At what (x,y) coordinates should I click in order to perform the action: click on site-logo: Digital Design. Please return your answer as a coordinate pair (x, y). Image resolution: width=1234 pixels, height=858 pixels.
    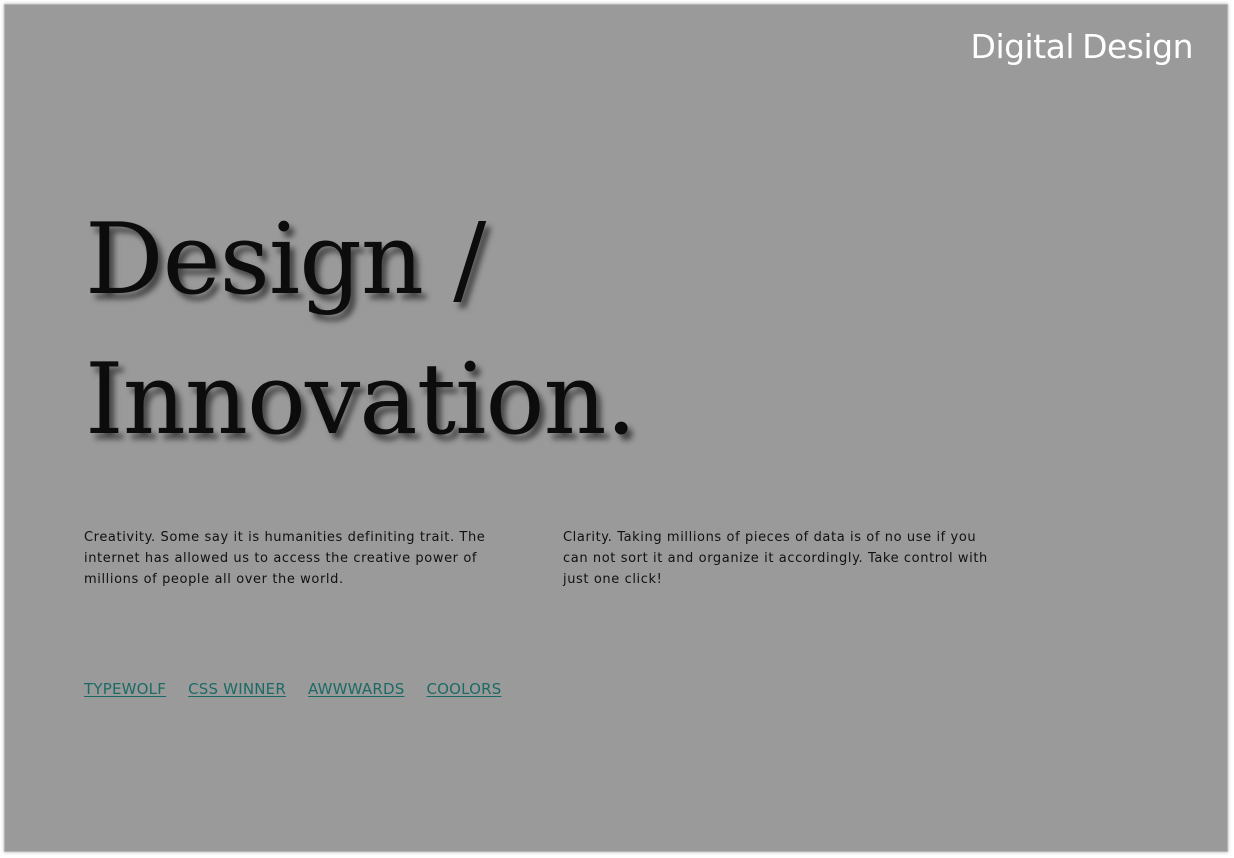
    Looking at the image, I should click on (1082, 47).